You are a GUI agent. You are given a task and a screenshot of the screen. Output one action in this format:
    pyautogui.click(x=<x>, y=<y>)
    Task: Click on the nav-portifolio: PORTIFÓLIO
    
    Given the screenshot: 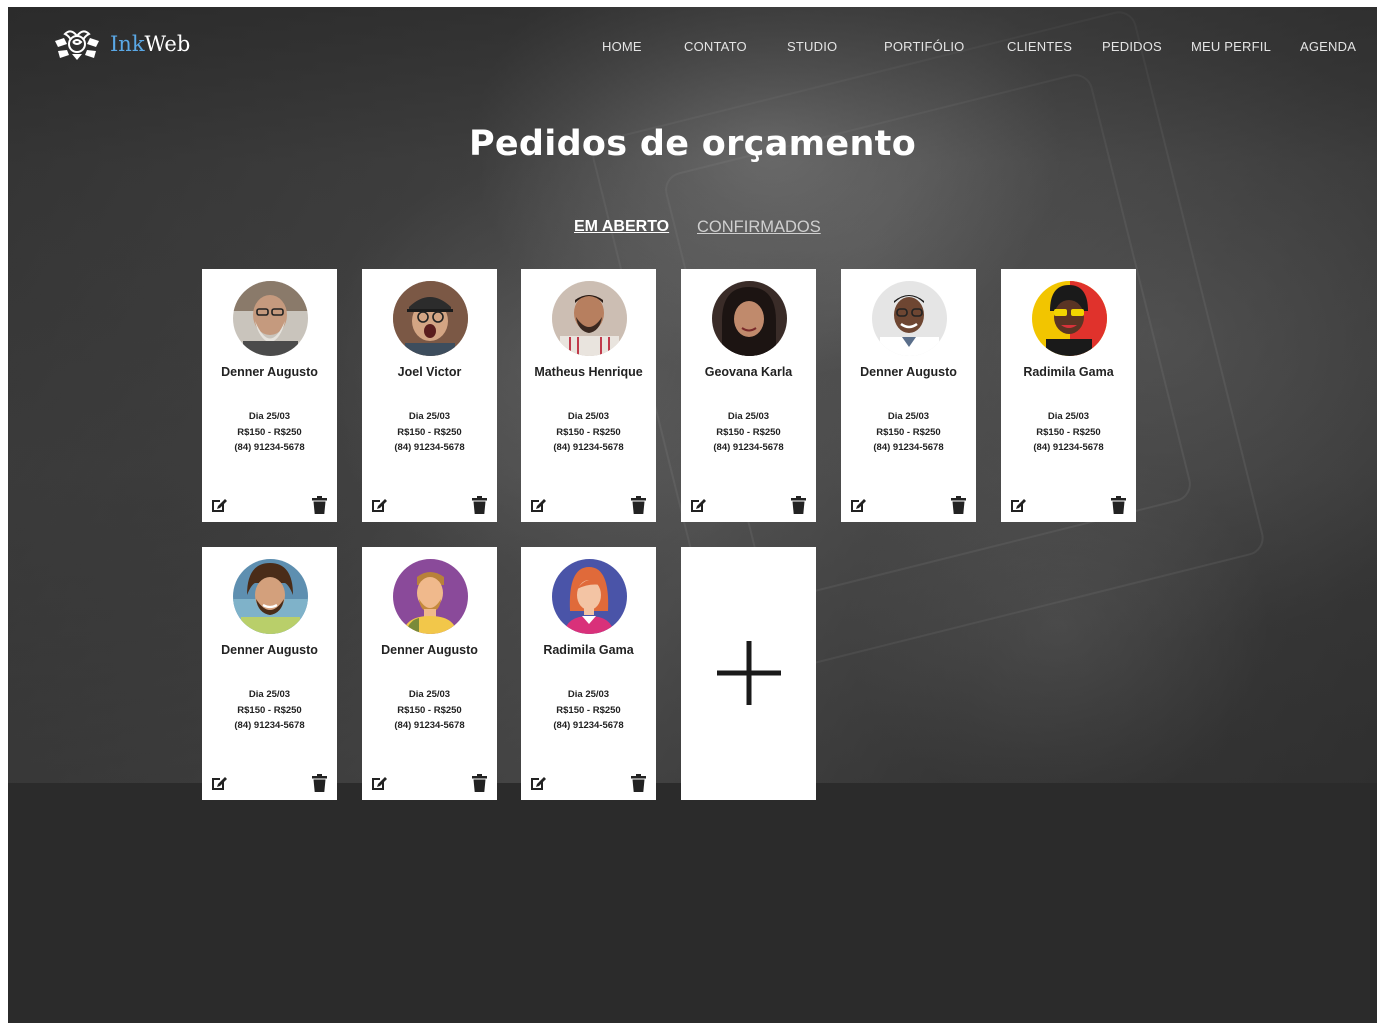 What is the action you would take?
    pyautogui.click(x=924, y=46)
    